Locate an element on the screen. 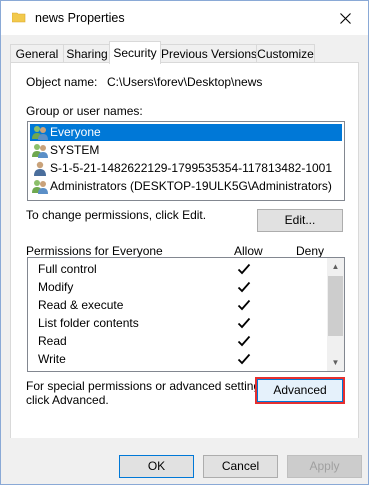 The image size is (369, 485). close-icon is located at coordinates (345, 18).